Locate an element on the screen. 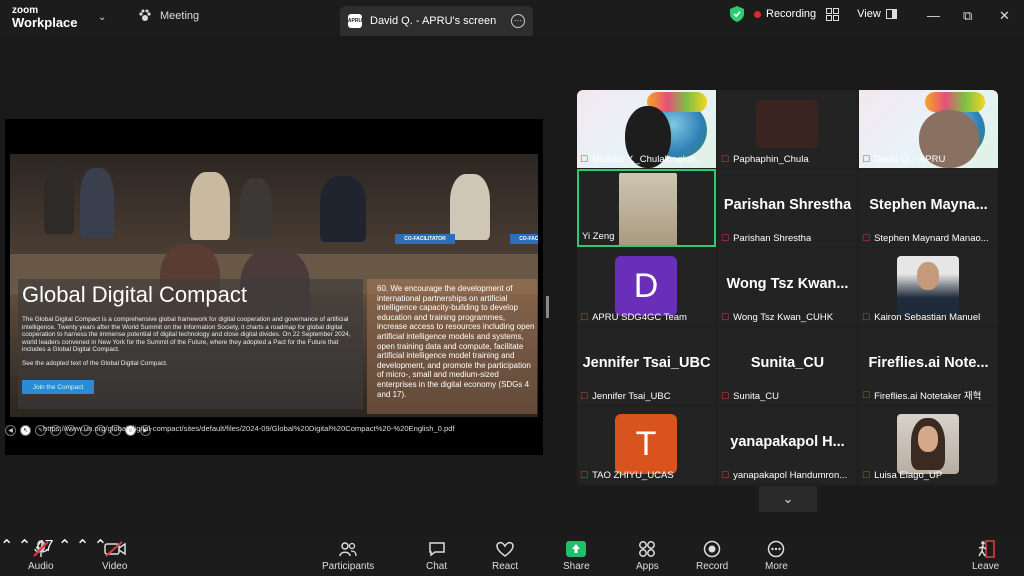 This screenshot has width=1024, height=576. record-button: Record is located at coordinates (712, 556).